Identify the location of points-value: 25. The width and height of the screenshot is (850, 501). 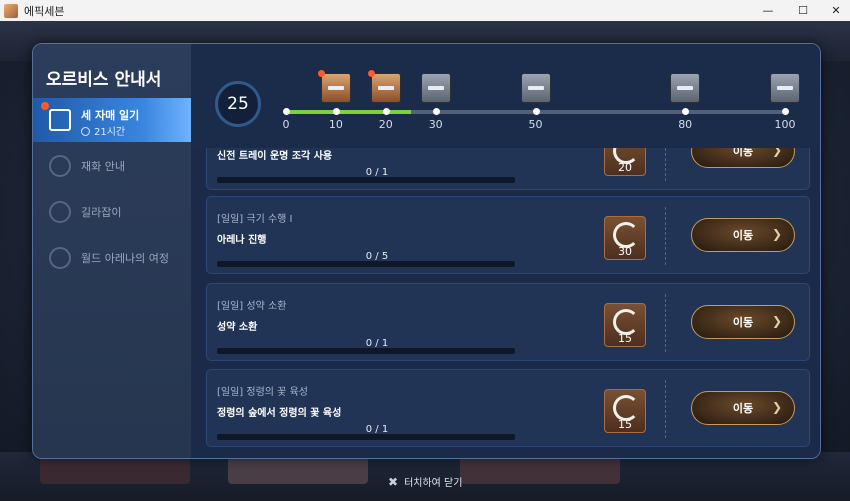
(238, 104).